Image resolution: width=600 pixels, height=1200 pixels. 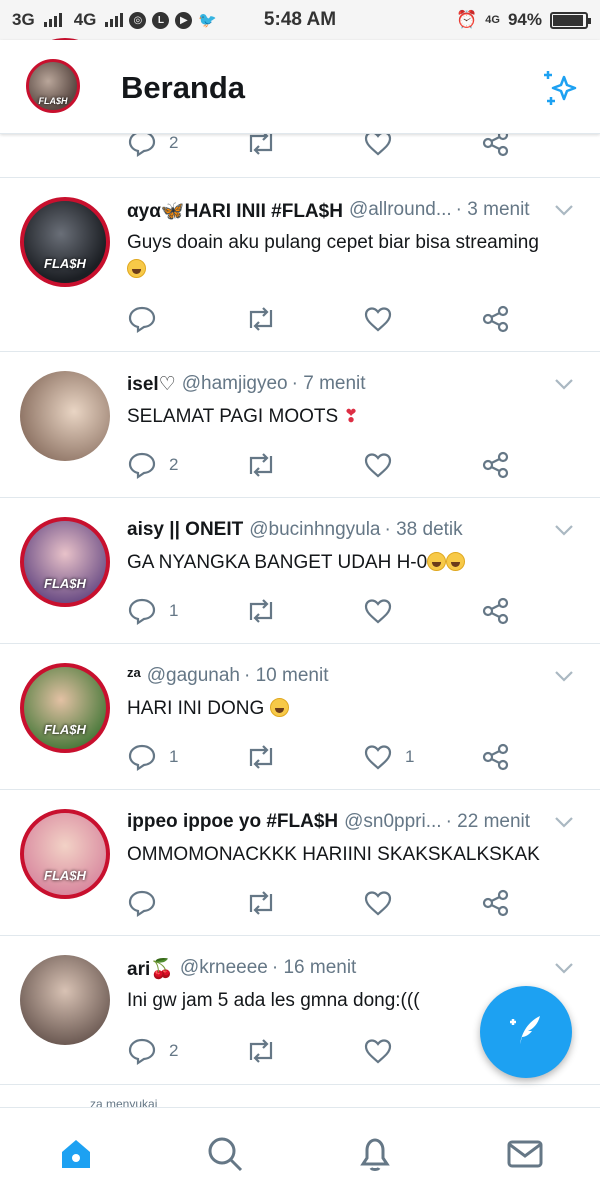 I want to click on tweet-time: · 38 detik, so click(x=423, y=529).